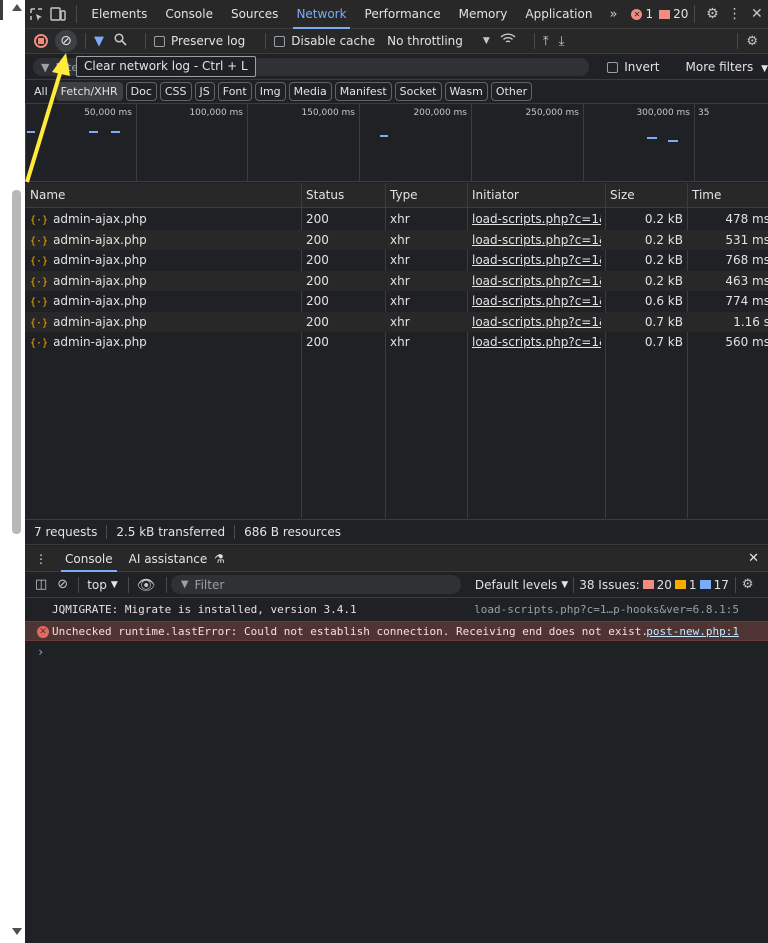 This screenshot has height=943, width=768. Describe the element at coordinates (727, 67) in the screenshot. I see `more-filters-dropdown: More filters ▼` at that location.